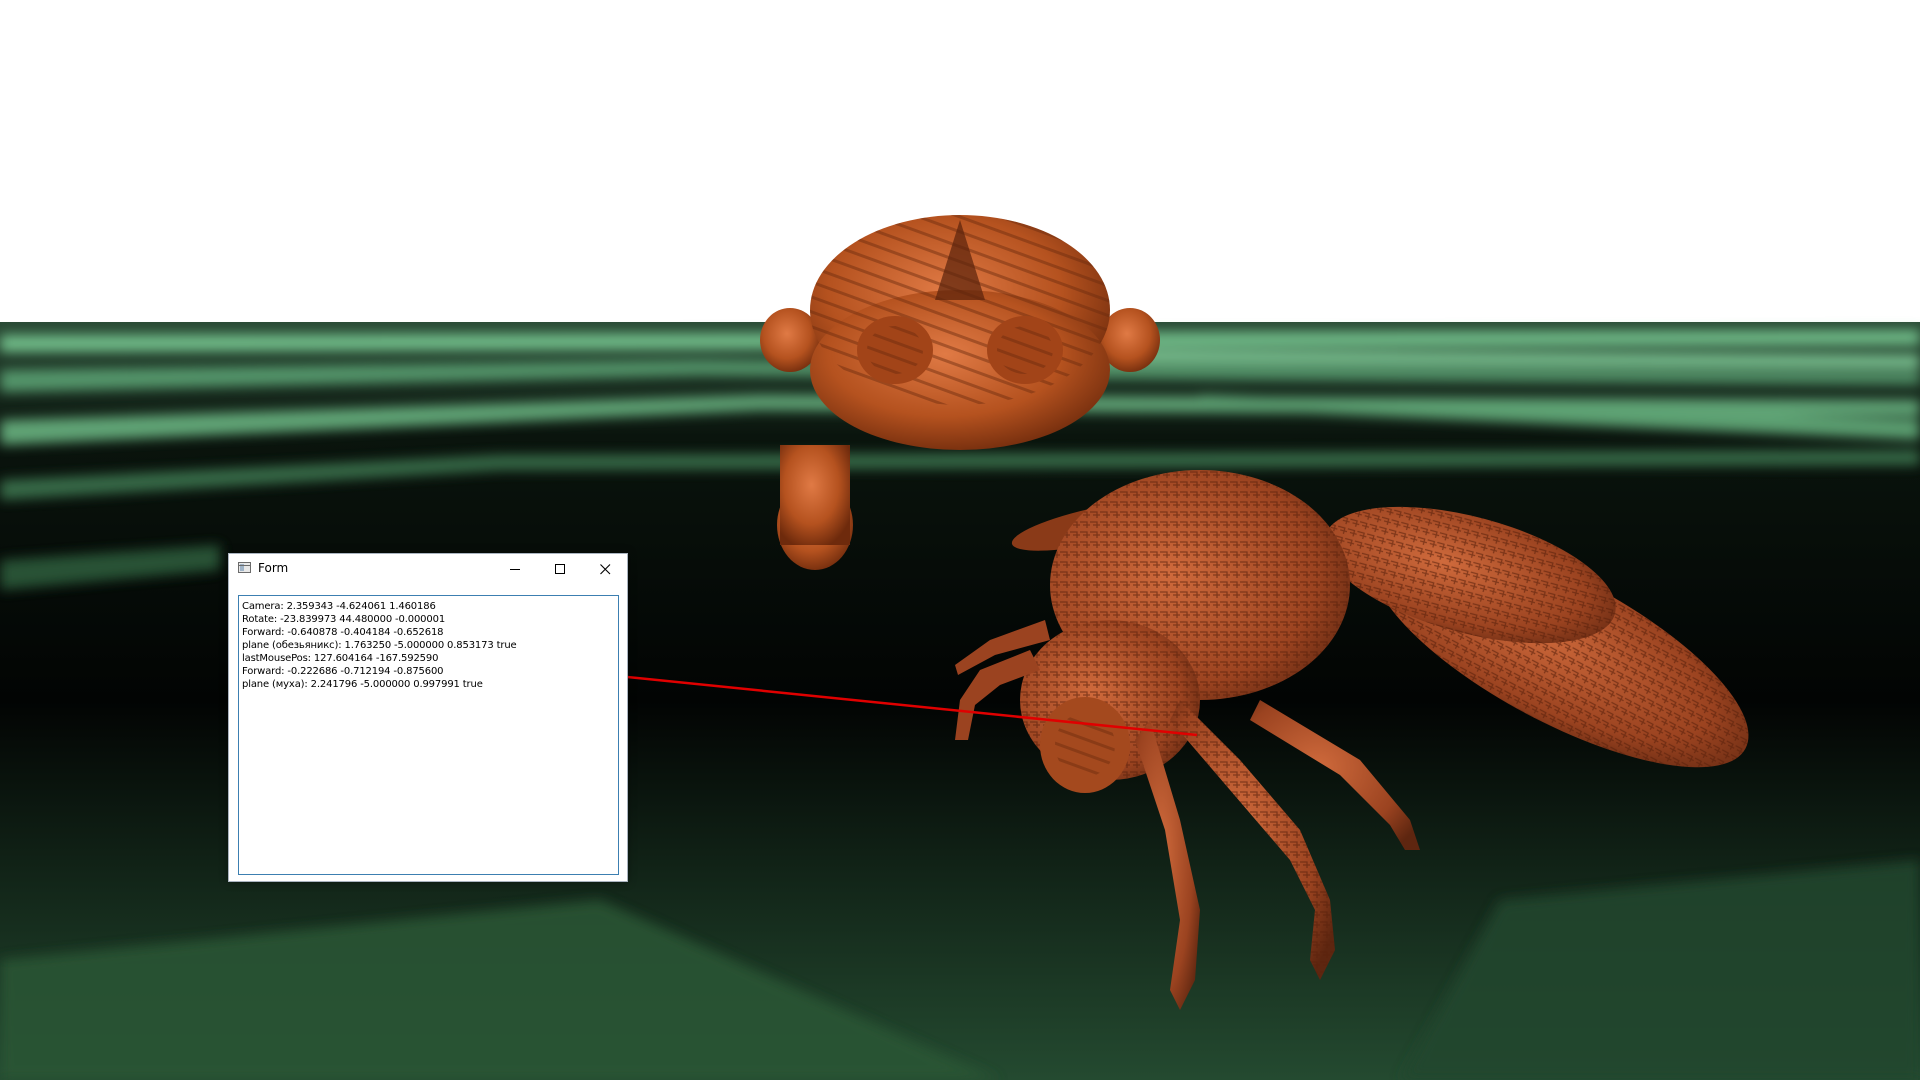 Image resolution: width=1920 pixels, height=1080 pixels. I want to click on log-line: Rotate: -23.839973 44.480000 -0.000001, so click(344, 619).